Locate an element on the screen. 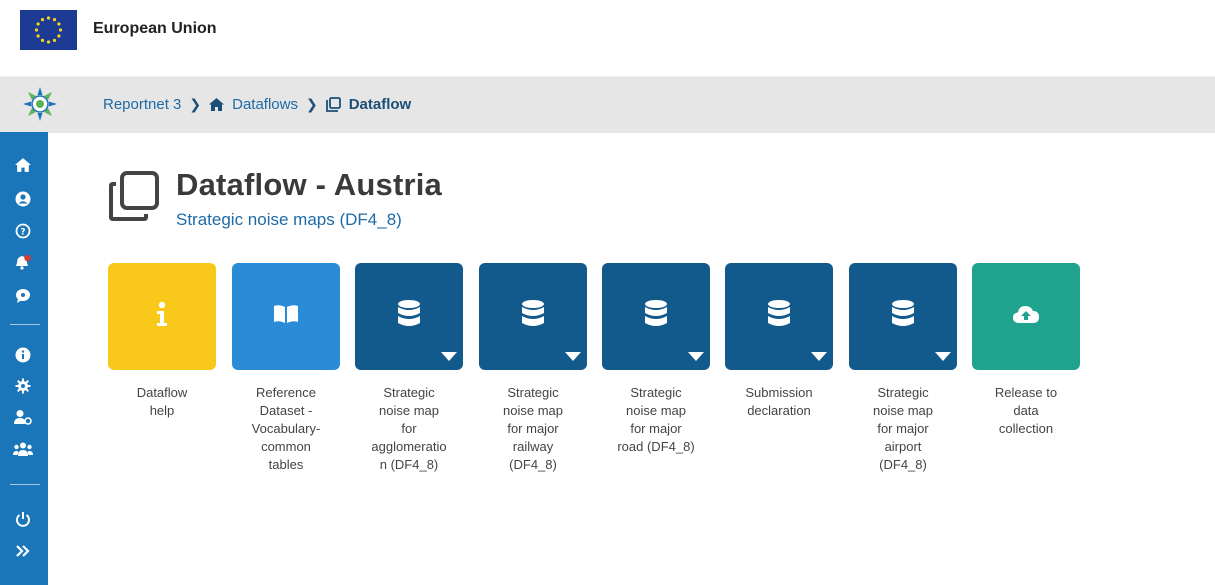 The width and height of the screenshot is (1215, 585). eu-flag-logo is located at coordinates (48, 30).